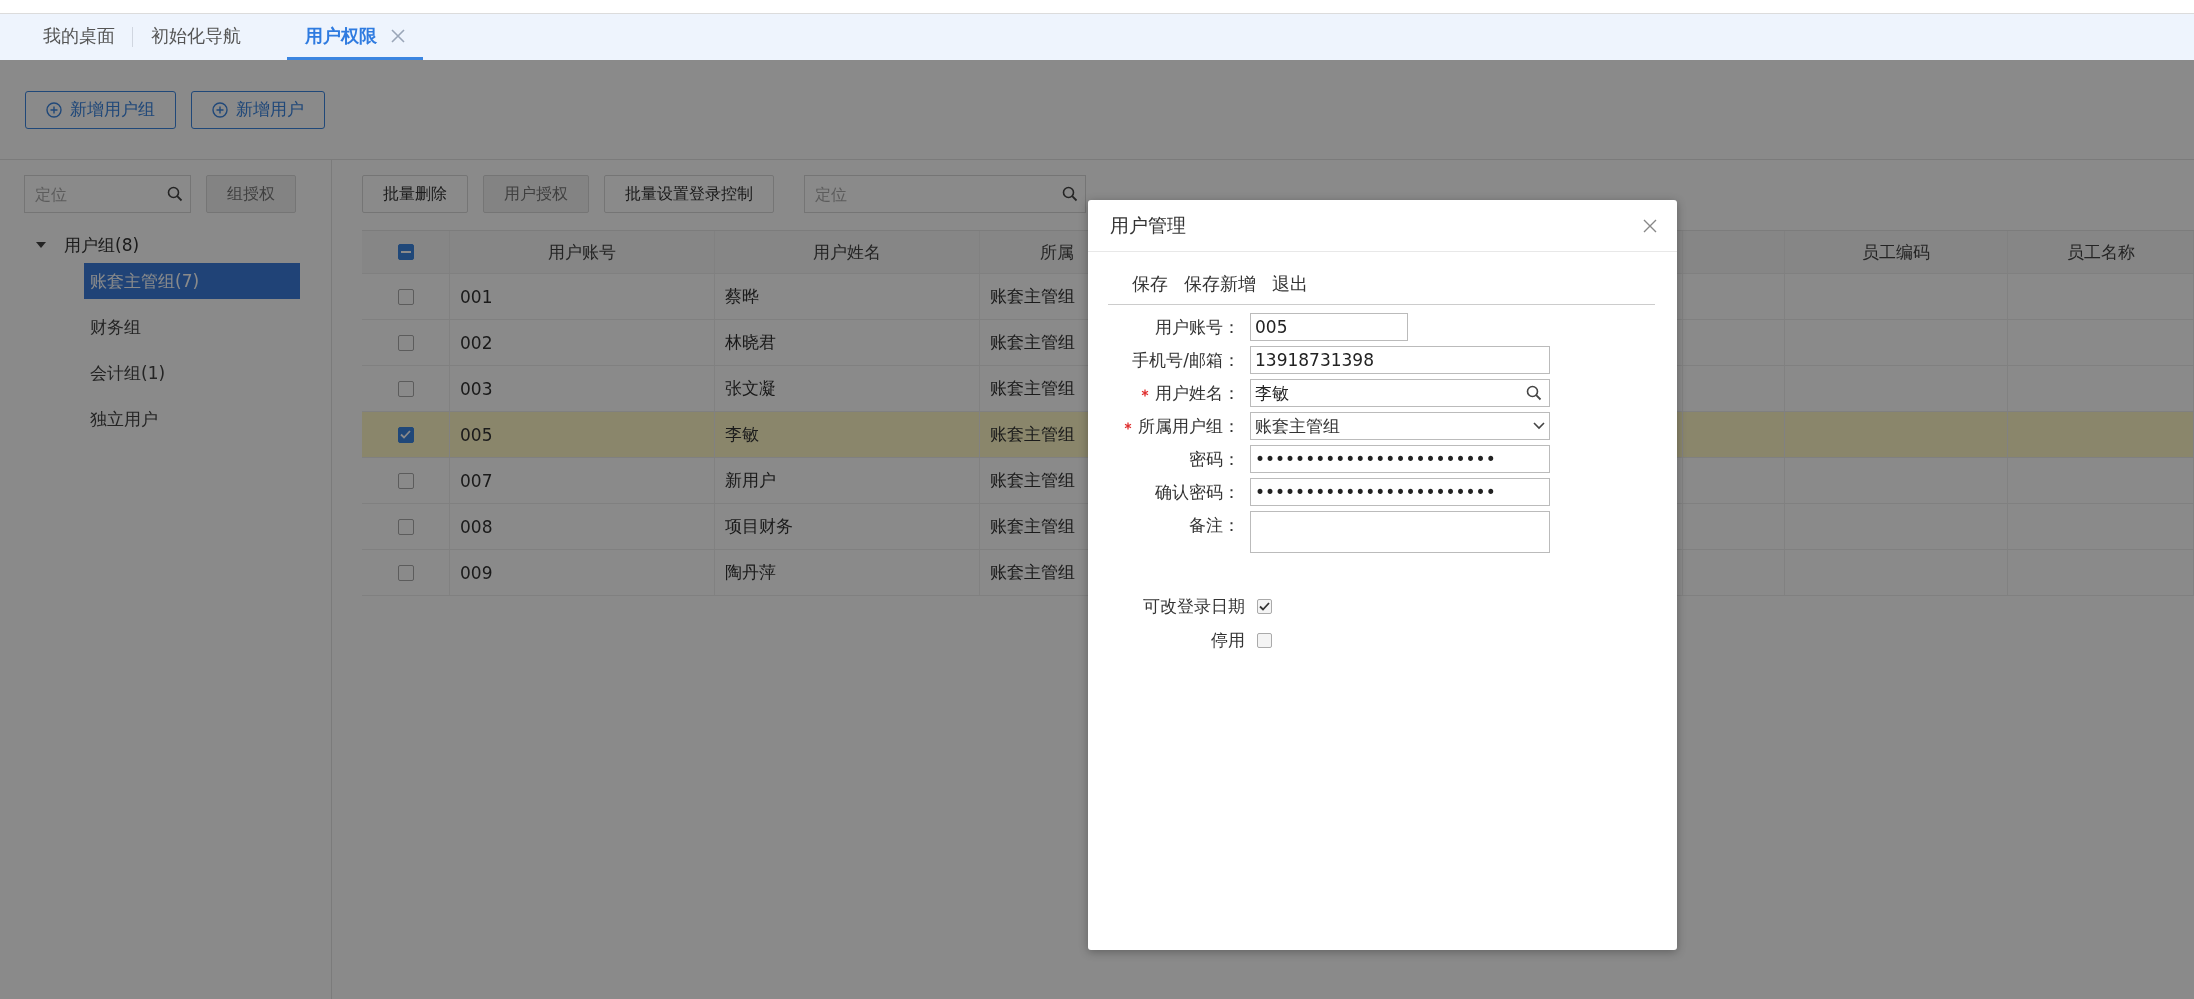  Describe the element at coordinates (1197, 327) in the screenshot. I see `field-label: 用户账号：` at that location.